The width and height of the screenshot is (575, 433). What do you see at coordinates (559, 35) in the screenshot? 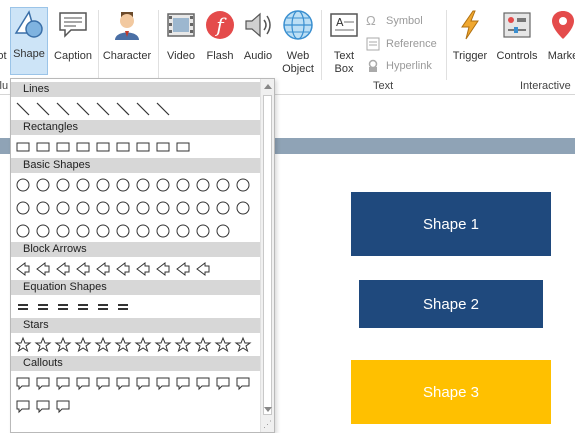
I see `marker-button: Marke` at bounding box center [559, 35].